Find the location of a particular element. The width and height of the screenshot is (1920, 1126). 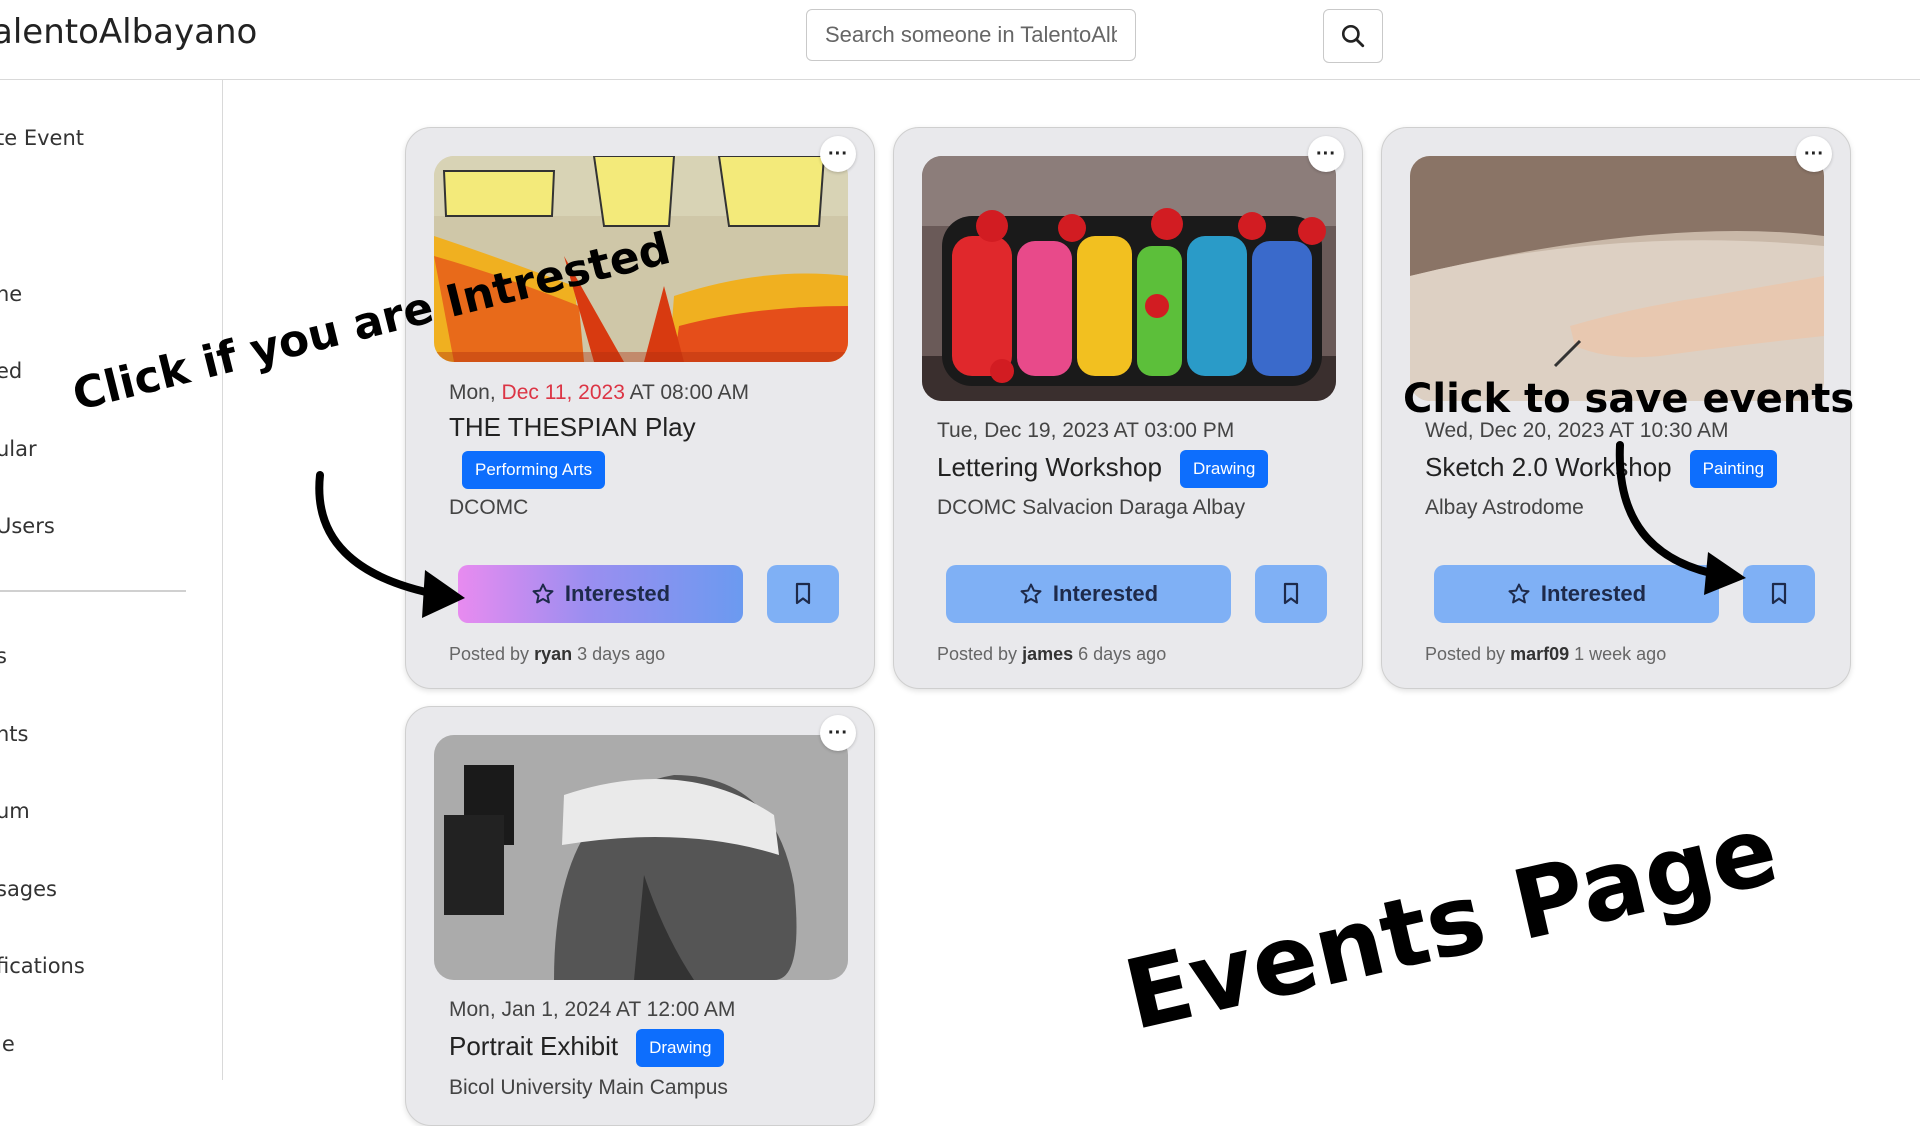

sidebar-item-forum: um is located at coordinates (15, 811).